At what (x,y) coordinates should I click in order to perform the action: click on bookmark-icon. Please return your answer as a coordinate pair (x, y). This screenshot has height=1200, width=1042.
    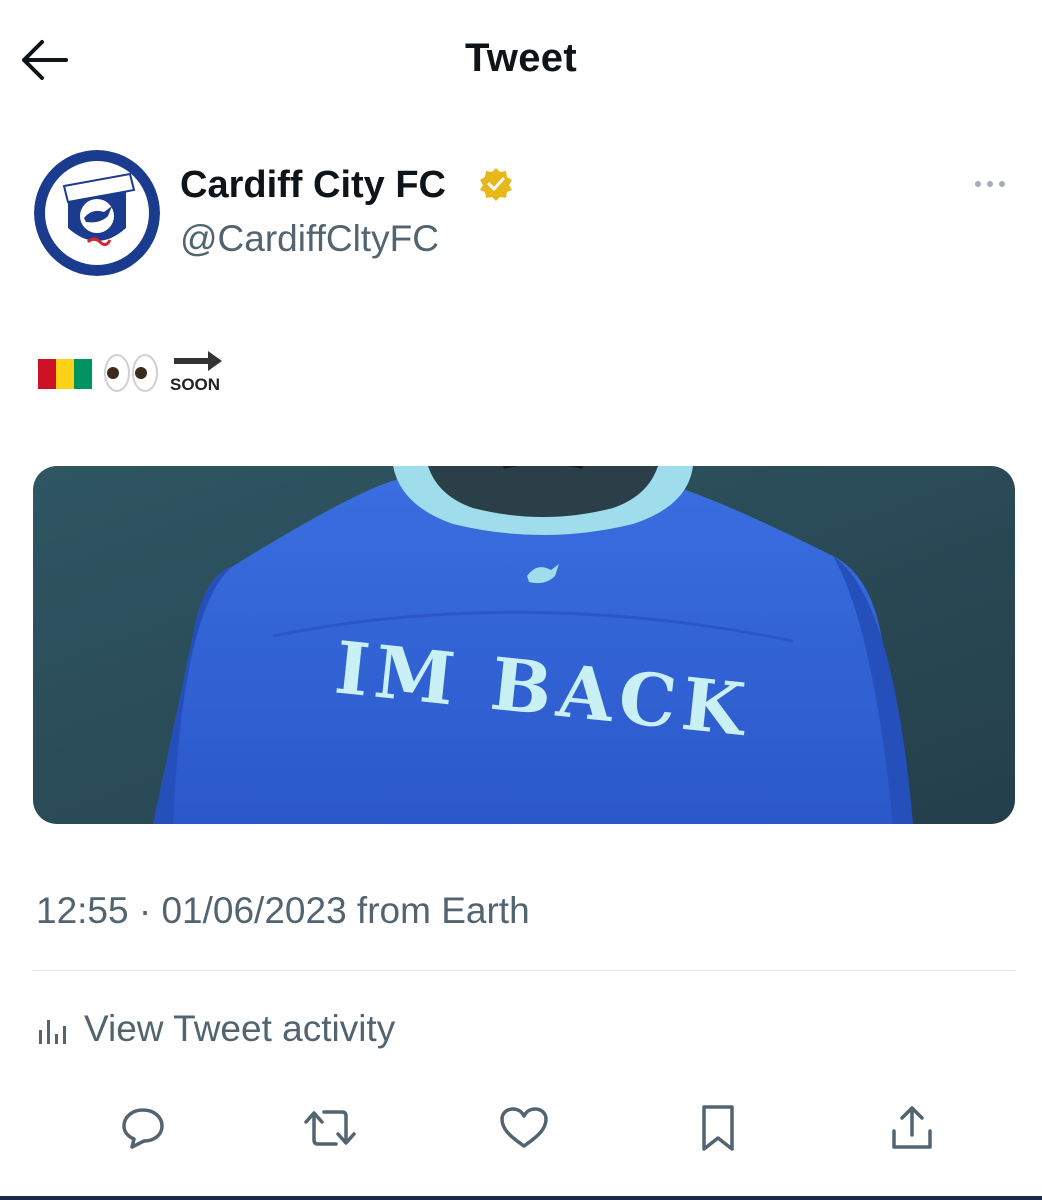
    Looking at the image, I should click on (718, 1128).